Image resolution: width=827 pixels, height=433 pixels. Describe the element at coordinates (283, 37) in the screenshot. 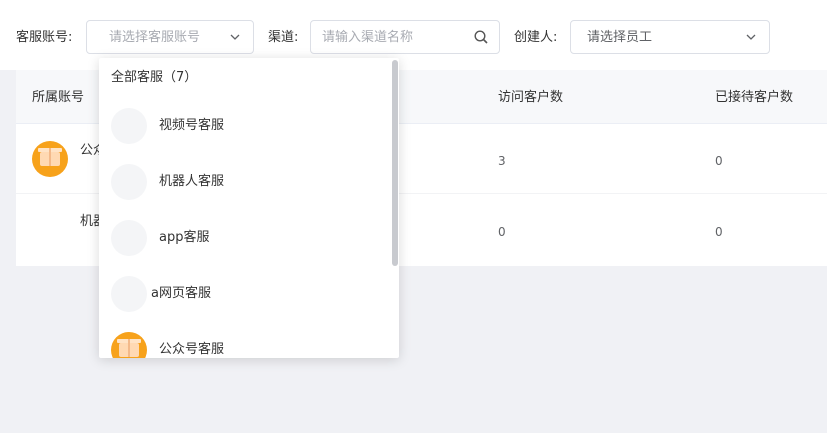

I see `channel-filter-label: 渠道:` at that location.